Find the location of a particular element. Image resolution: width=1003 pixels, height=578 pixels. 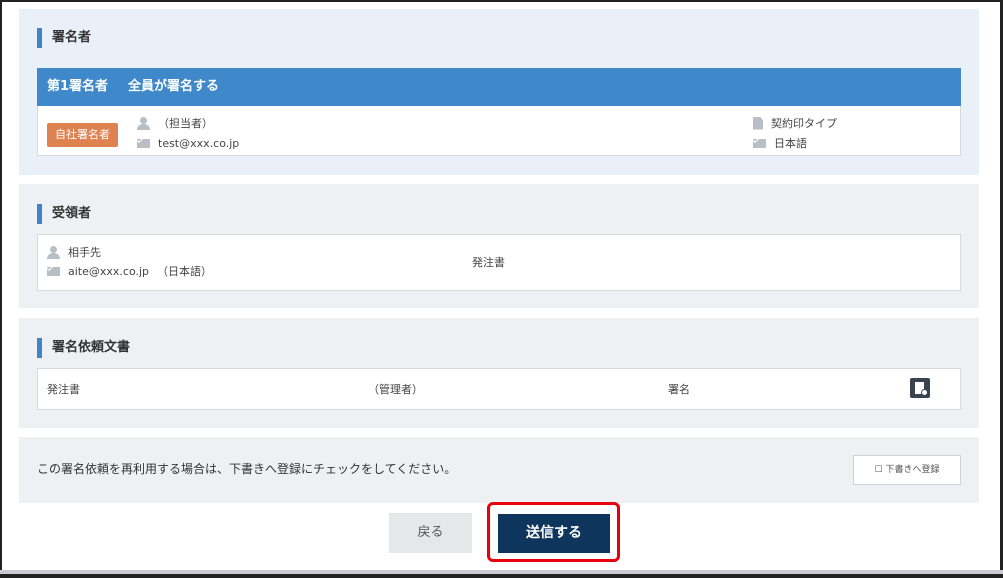

recipient-card: 相手先 aite@xxx.co.jp （日本語） 発注書 is located at coordinates (499, 262).